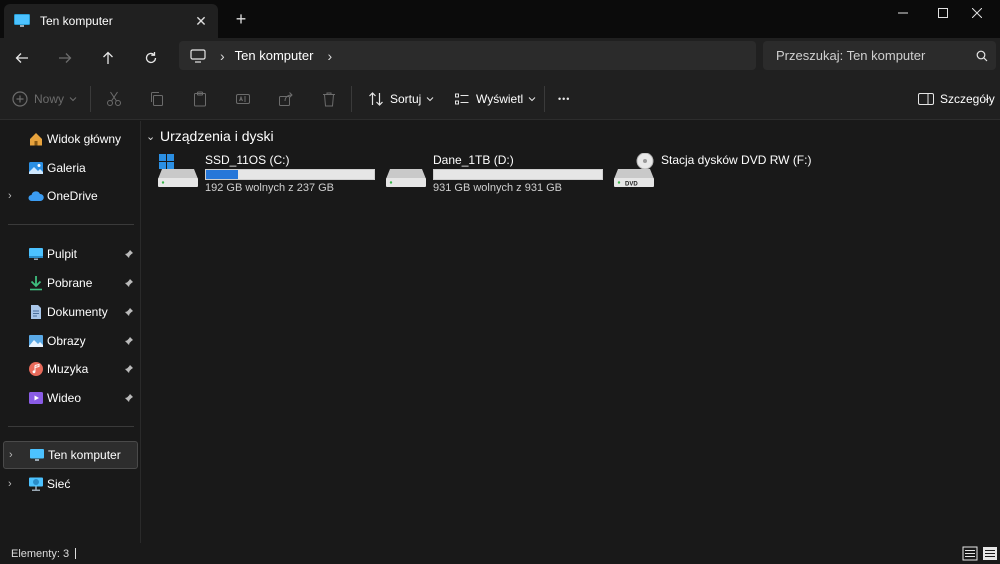 This screenshot has width=1000, height=564. Describe the element at coordinates (943, 13) in the screenshot. I see `maximize-icon` at that location.